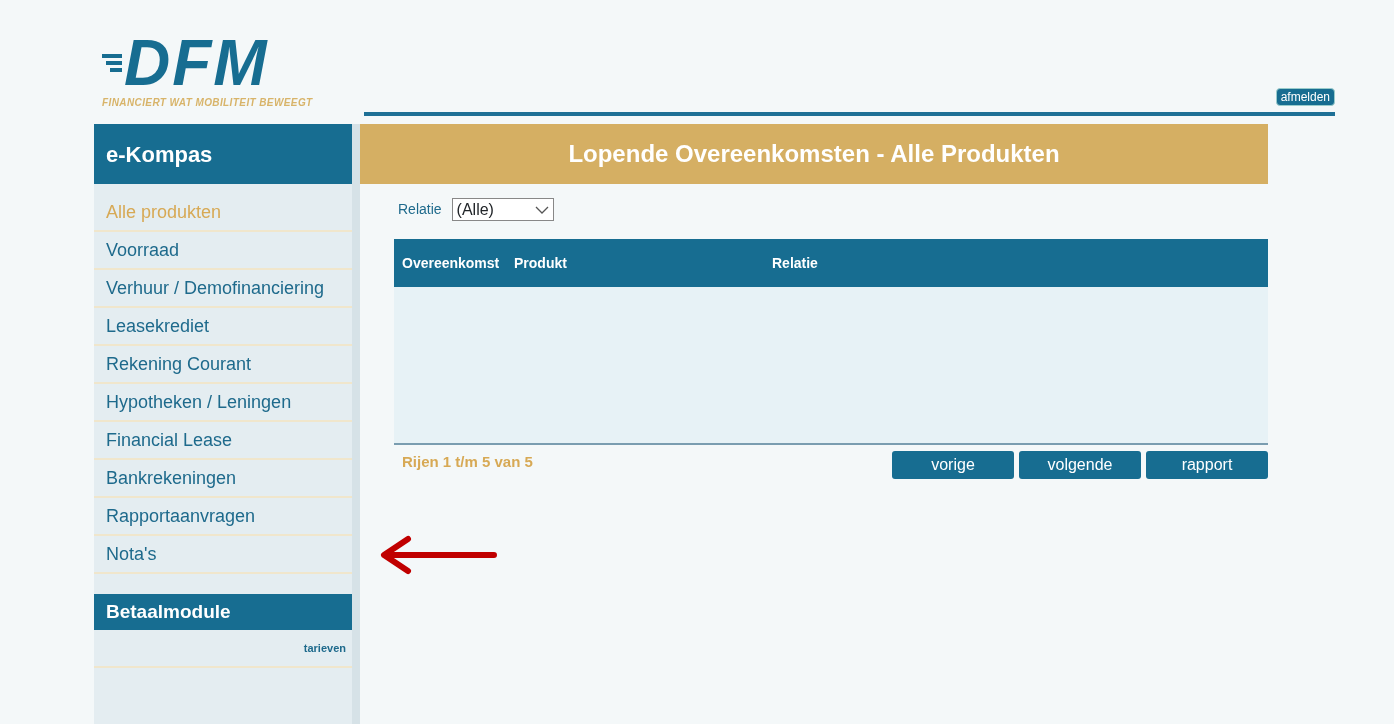  Describe the element at coordinates (223, 365) in the screenshot. I see `menu-item: Rekening Courant` at that location.